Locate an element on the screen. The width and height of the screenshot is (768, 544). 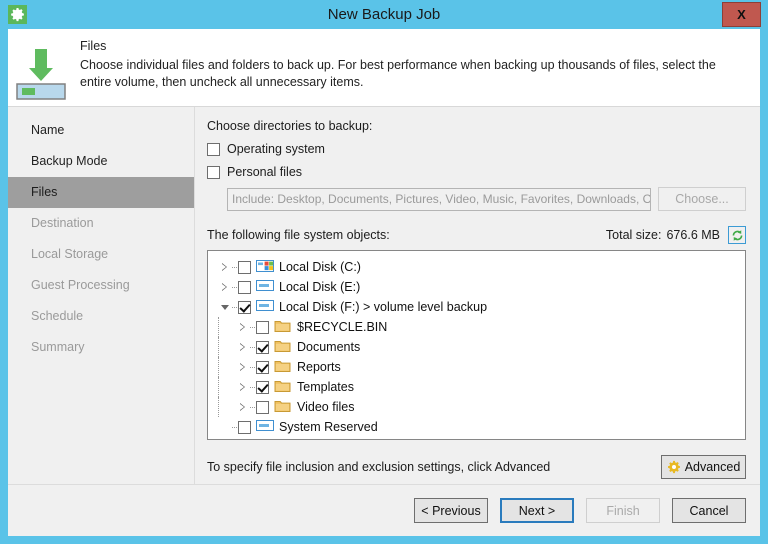
personal-files-checkbox is located at coordinates (213, 172).